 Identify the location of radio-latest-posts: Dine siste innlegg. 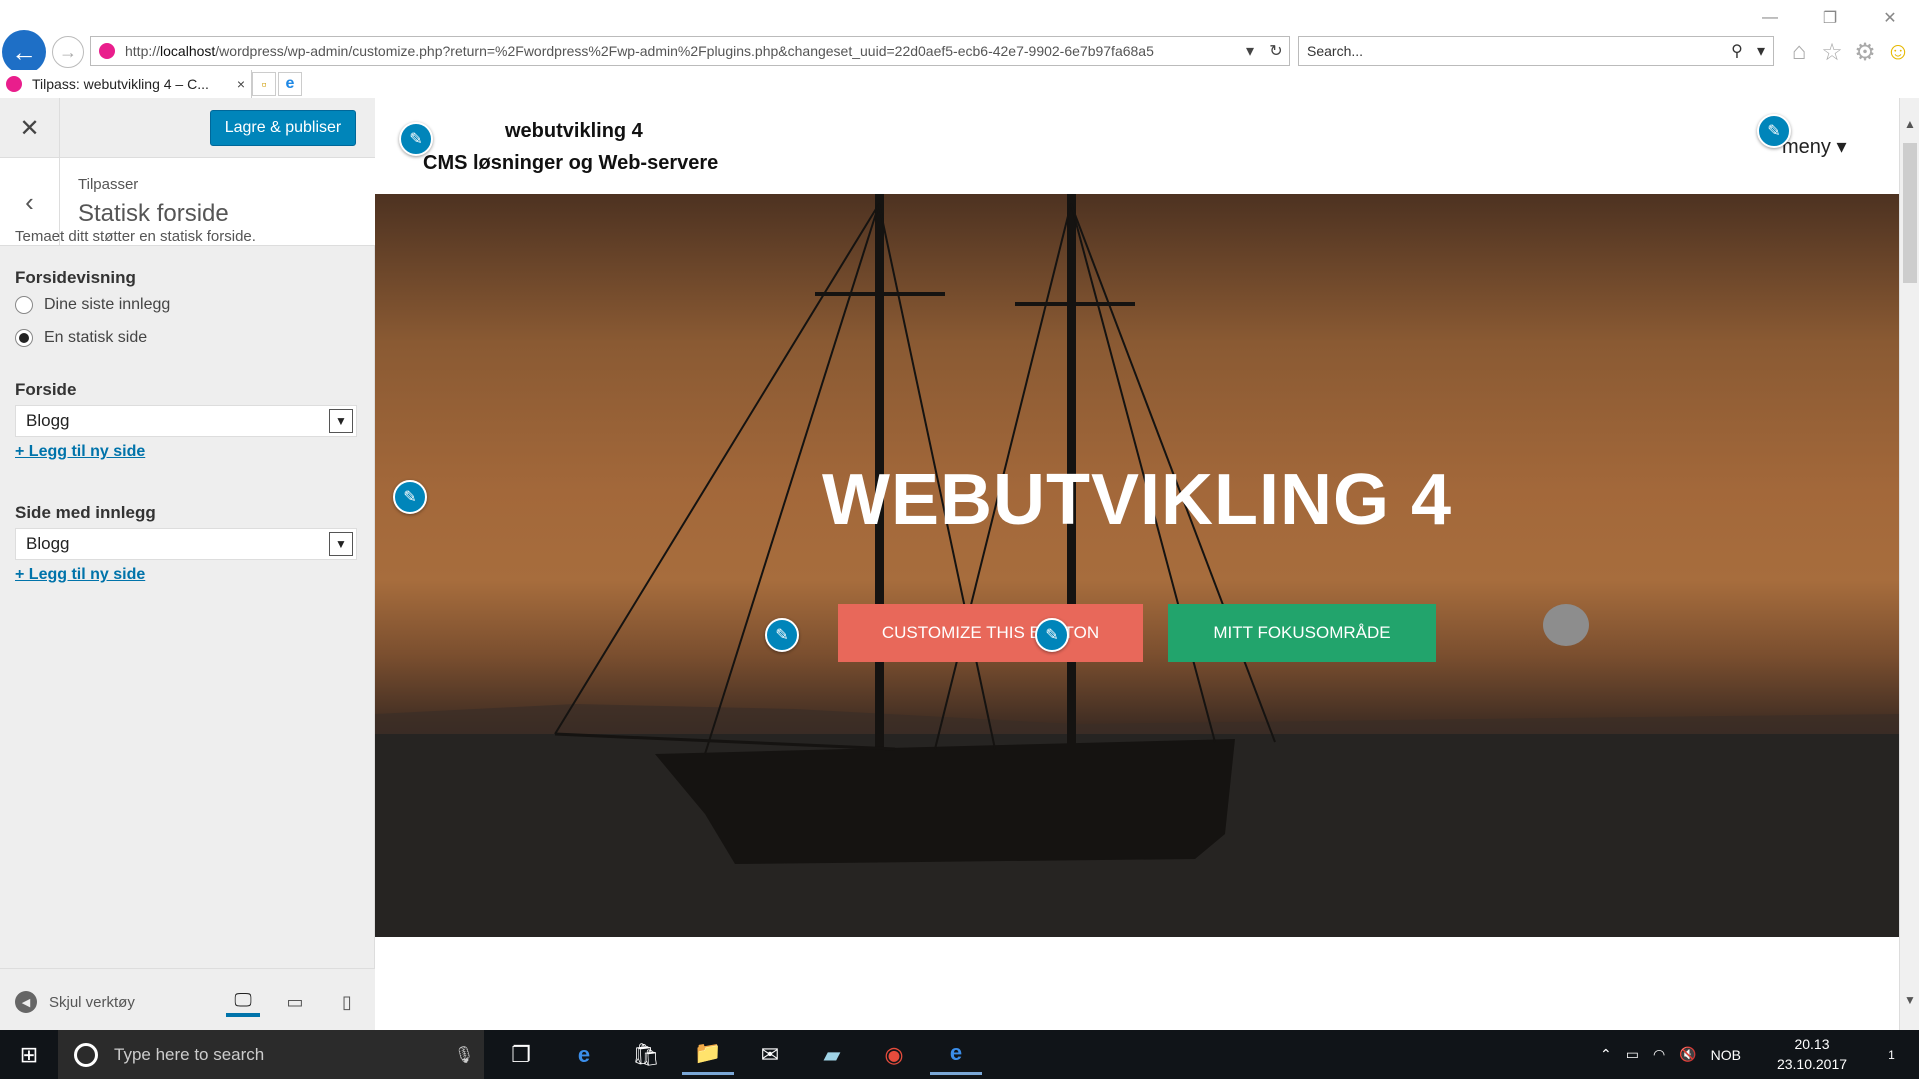
(92, 305).